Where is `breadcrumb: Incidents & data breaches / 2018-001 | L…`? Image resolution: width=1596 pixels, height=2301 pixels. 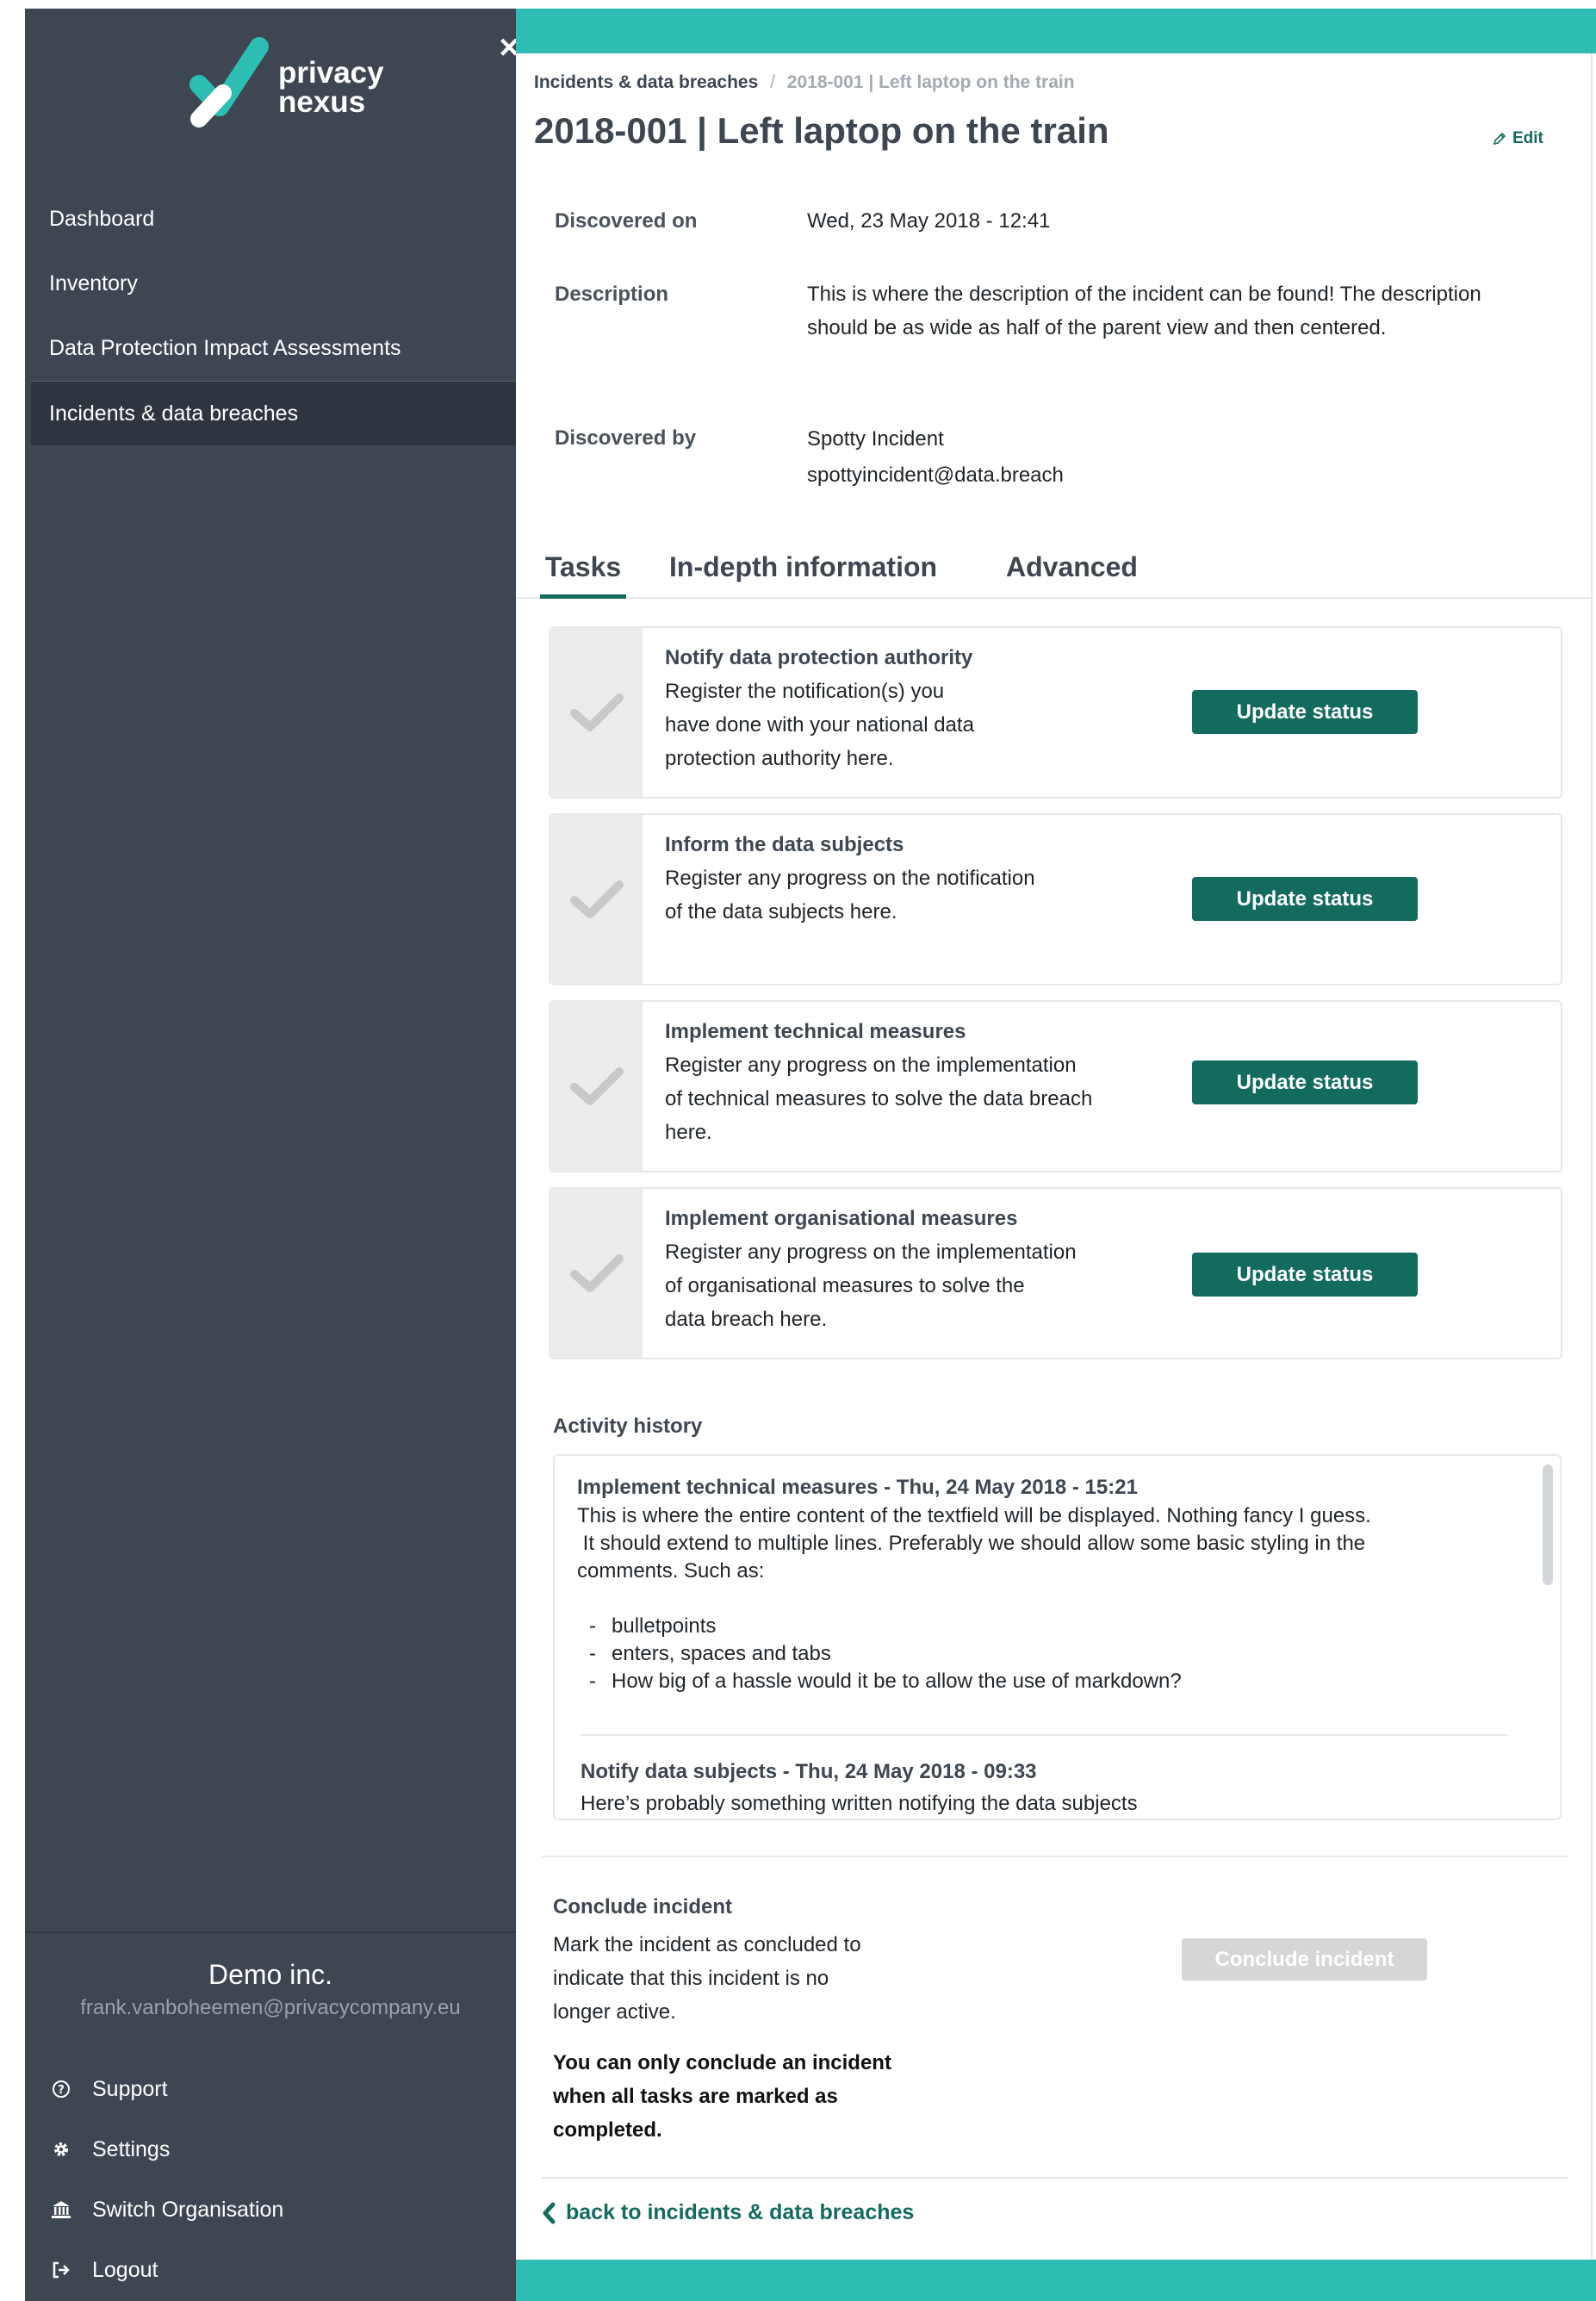 breadcrumb: Incidents & data breaches / 2018-001 | L… is located at coordinates (804, 82).